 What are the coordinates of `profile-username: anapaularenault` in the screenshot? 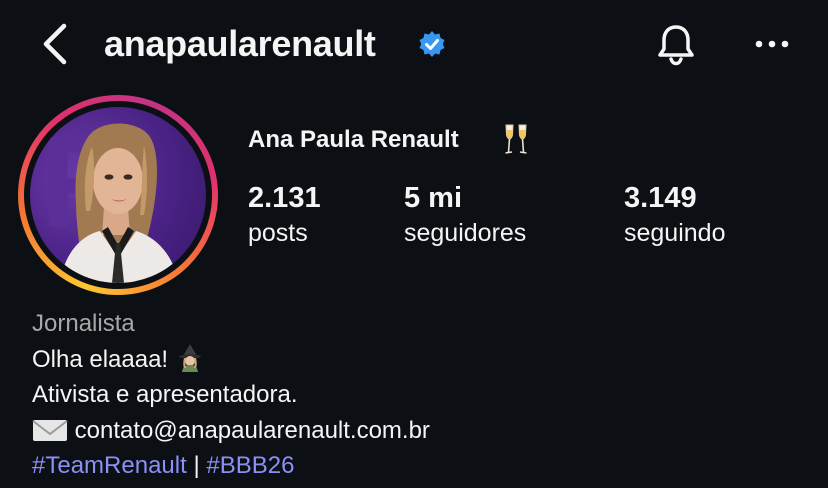 It's located at (240, 43).